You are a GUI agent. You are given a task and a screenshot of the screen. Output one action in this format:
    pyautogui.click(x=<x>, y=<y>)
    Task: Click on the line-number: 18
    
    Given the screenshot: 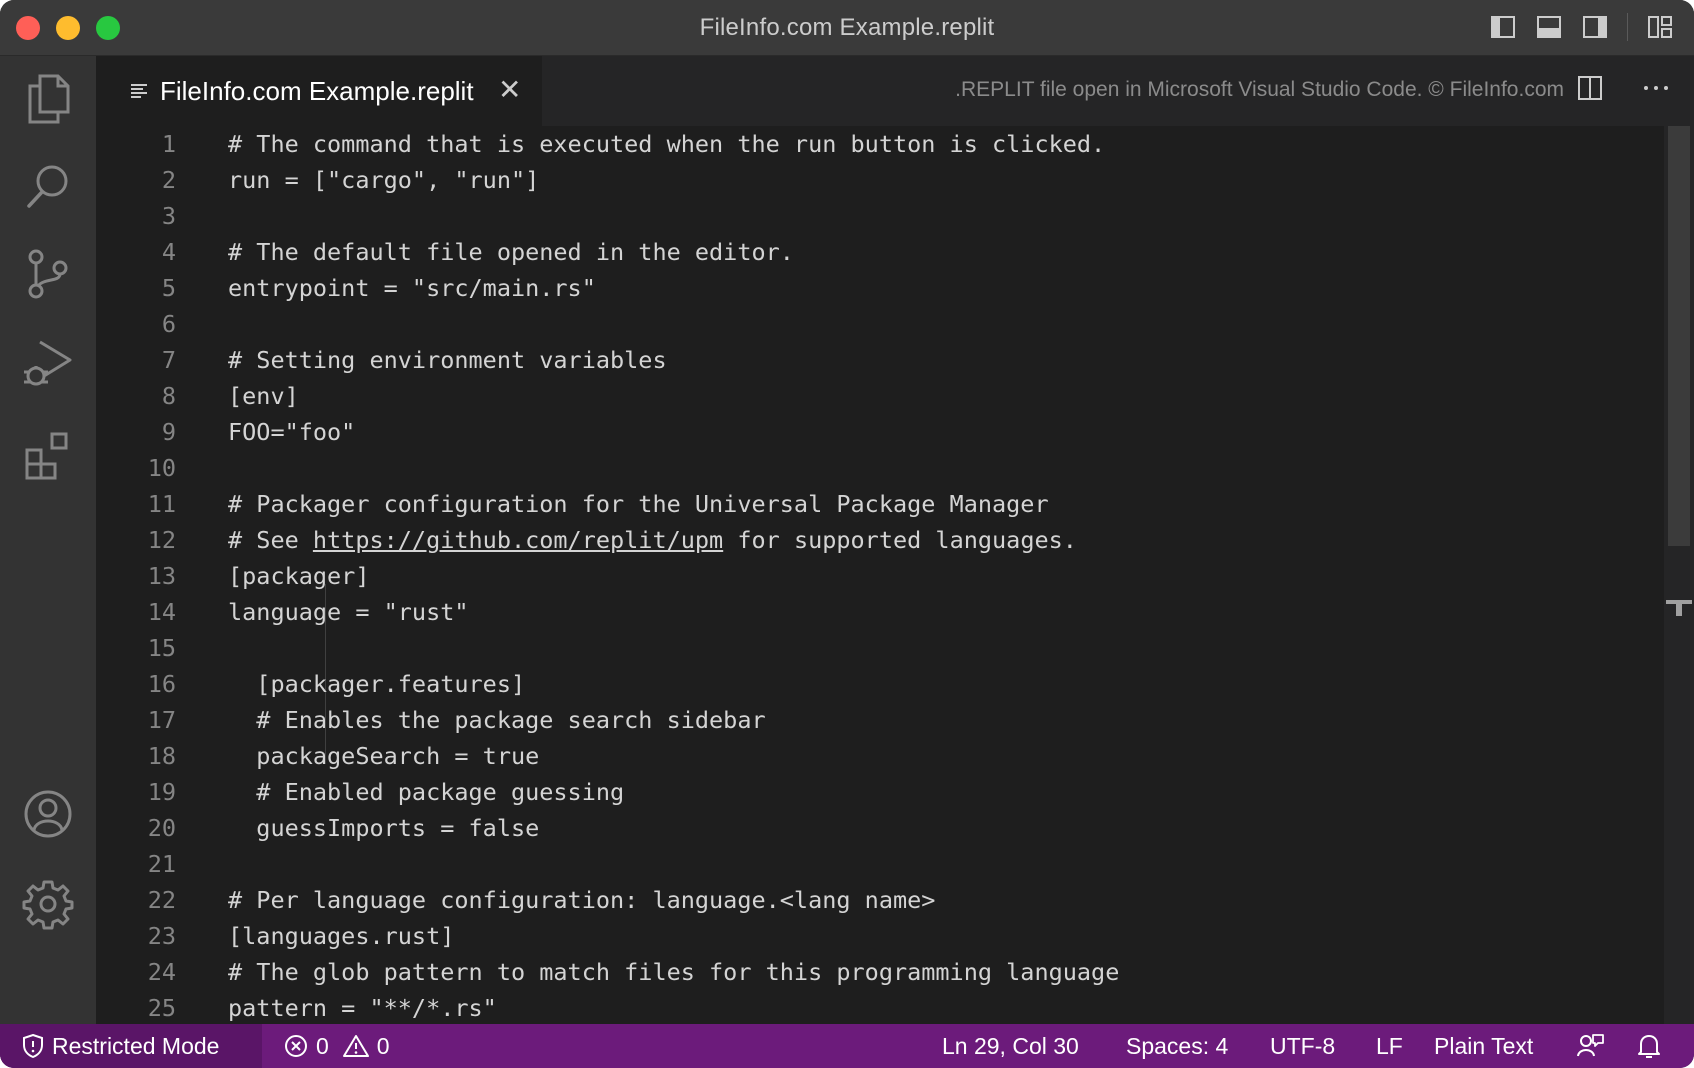 What is the action you would take?
    pyautogui.click(x=161, y=756)
    